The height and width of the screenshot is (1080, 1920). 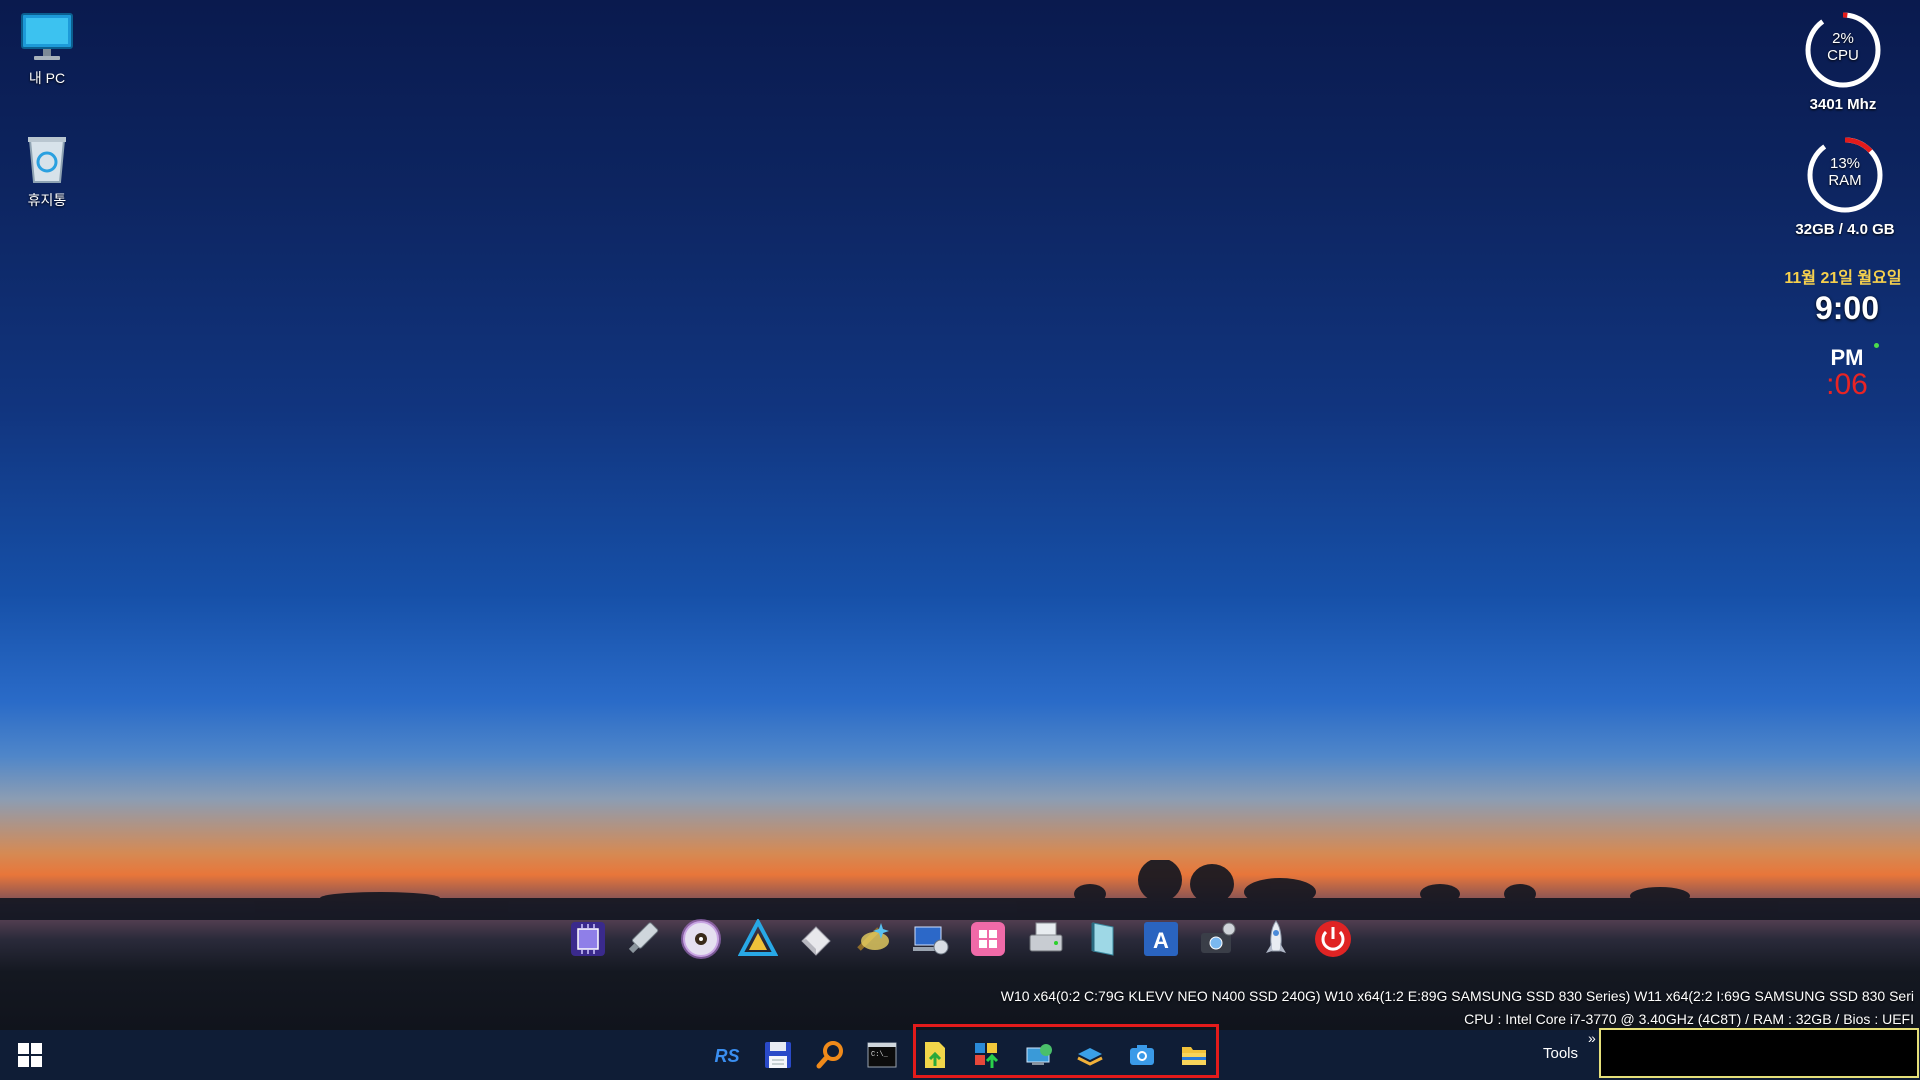 I want to click on dock-eraser, so click(x=816, y=939).